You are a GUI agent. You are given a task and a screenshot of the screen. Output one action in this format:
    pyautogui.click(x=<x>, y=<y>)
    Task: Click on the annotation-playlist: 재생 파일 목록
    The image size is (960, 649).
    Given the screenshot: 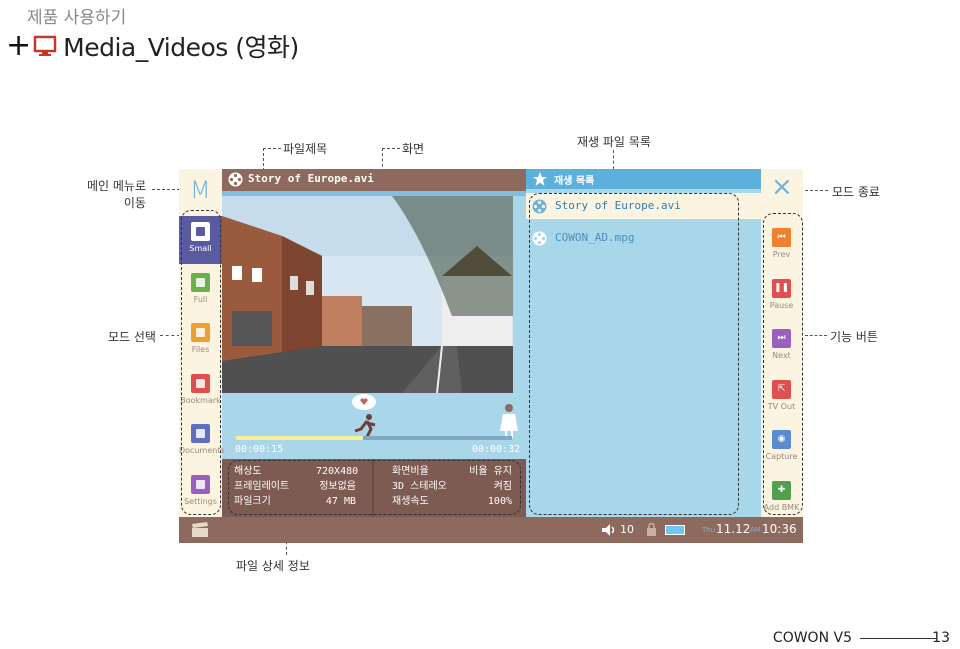 What is the action you would take?
    pyautogui.click(x=614, y=142)
    